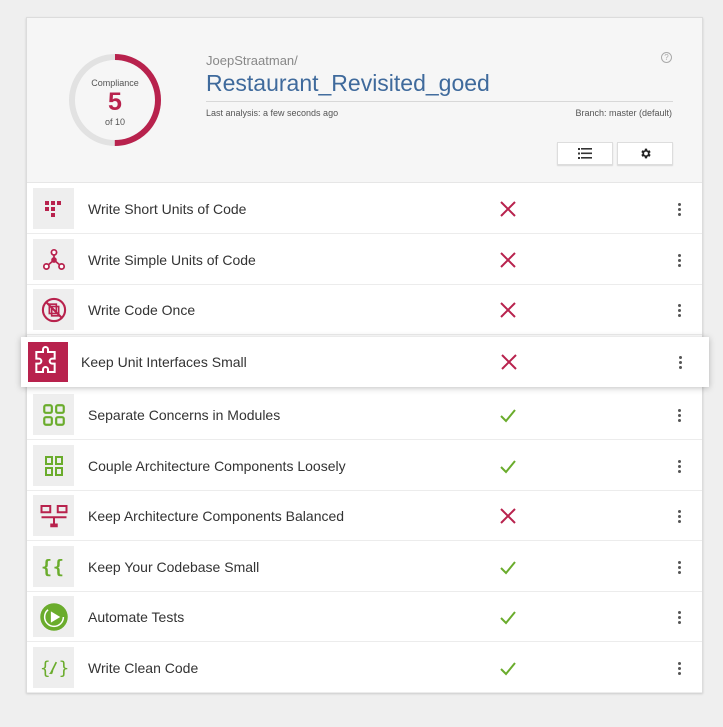 The width and height of the screenshot is (723, 727). What do you see at coordinates (167, 209) in the screenshot?
I see `guideline-label: Write Short Units of Code` at bounding box center [167, 209].